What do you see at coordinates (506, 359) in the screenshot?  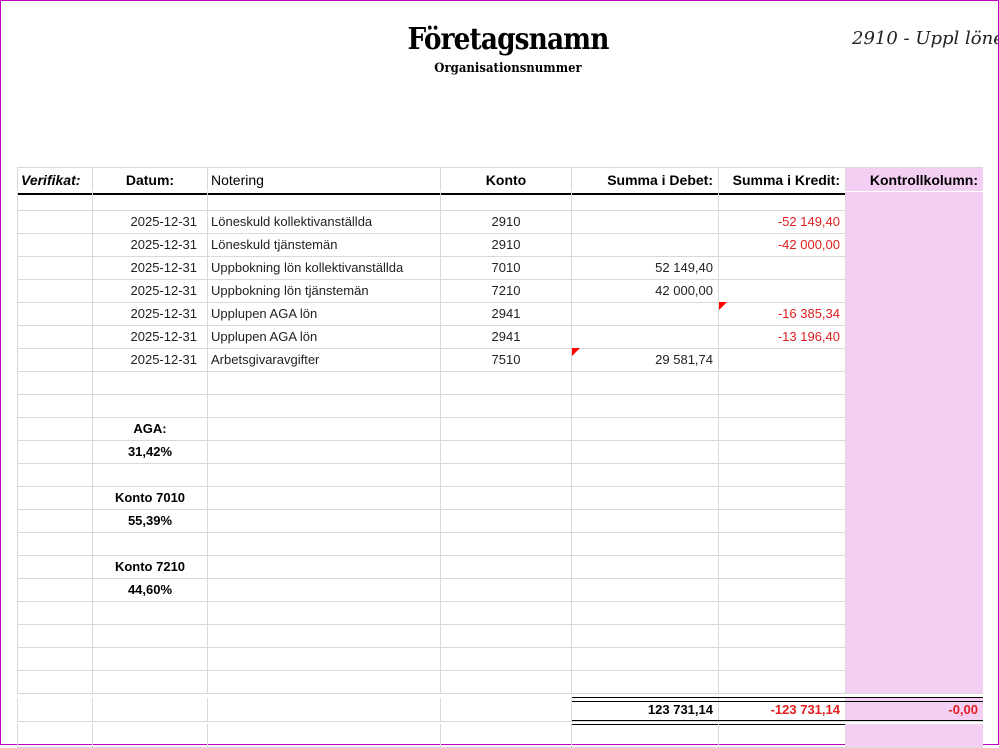 I see `entry-account: 7510` at bounding box center [506, 359].